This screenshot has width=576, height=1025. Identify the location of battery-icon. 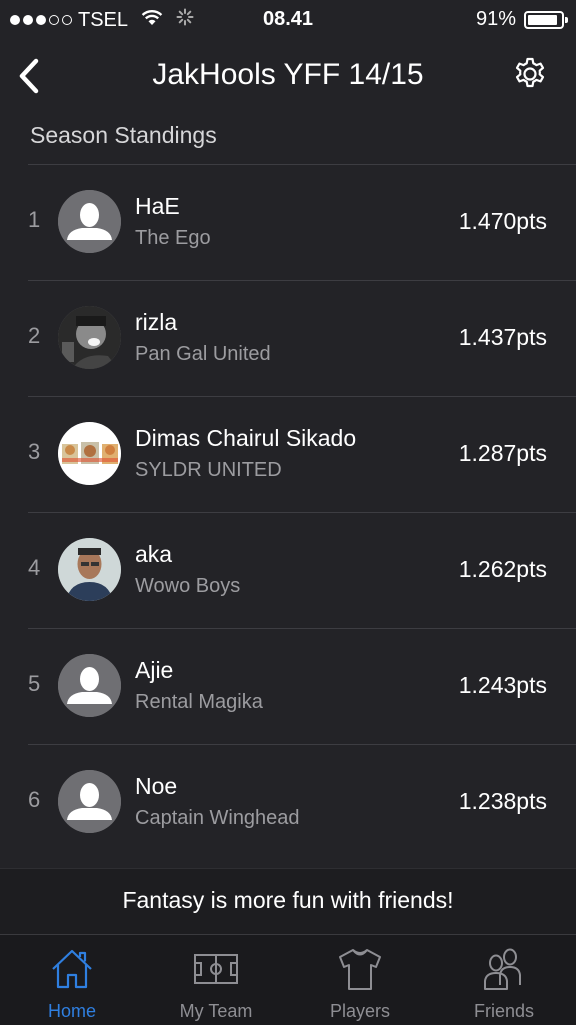
(546, 19).